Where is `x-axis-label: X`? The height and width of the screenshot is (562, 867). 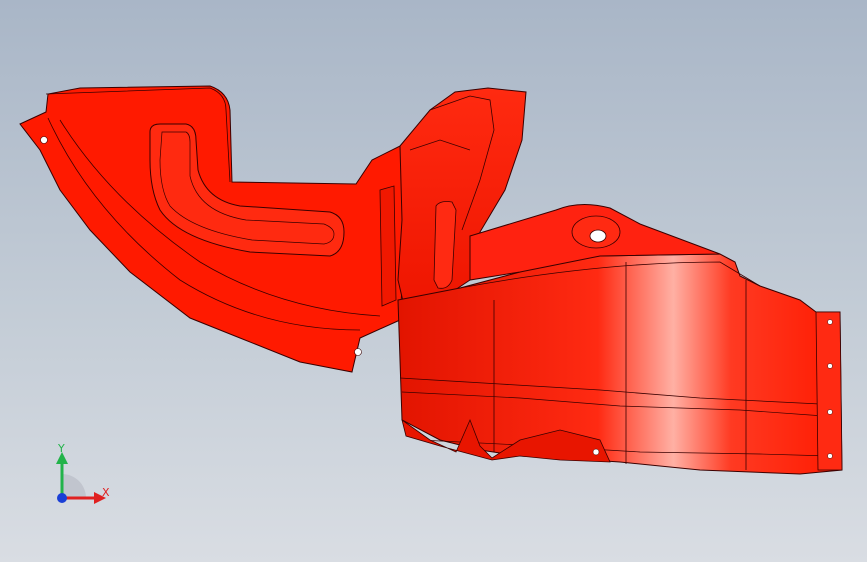
x-axis-label: X is located at coordinates (106, 492).